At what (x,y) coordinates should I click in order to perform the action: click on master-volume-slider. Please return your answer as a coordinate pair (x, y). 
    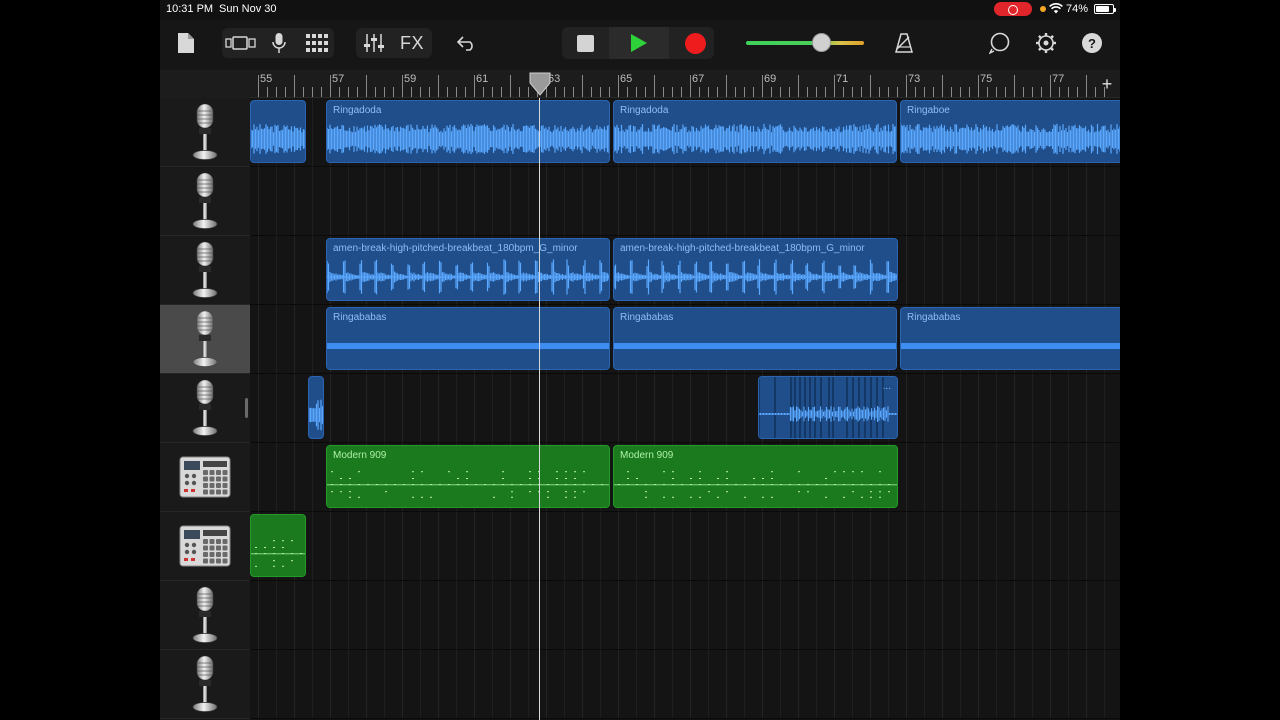
    Looking at the image, I should click on (805, 43).